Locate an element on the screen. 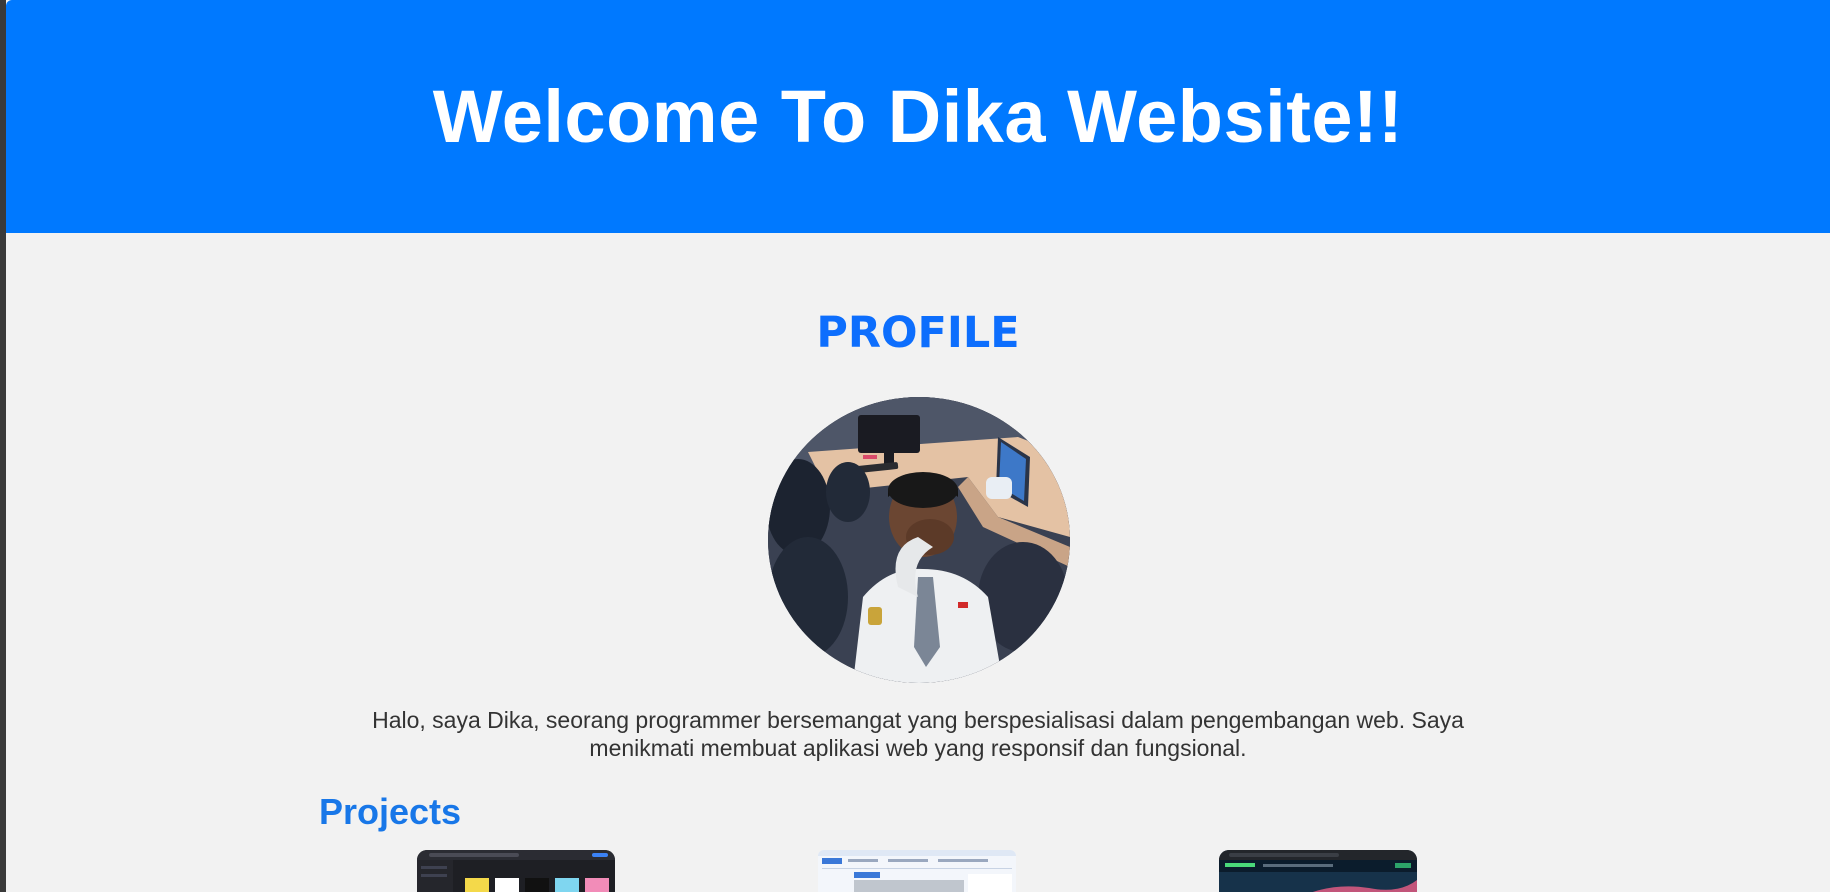  projects-heading: Projects is located at coordinates (390, 811).